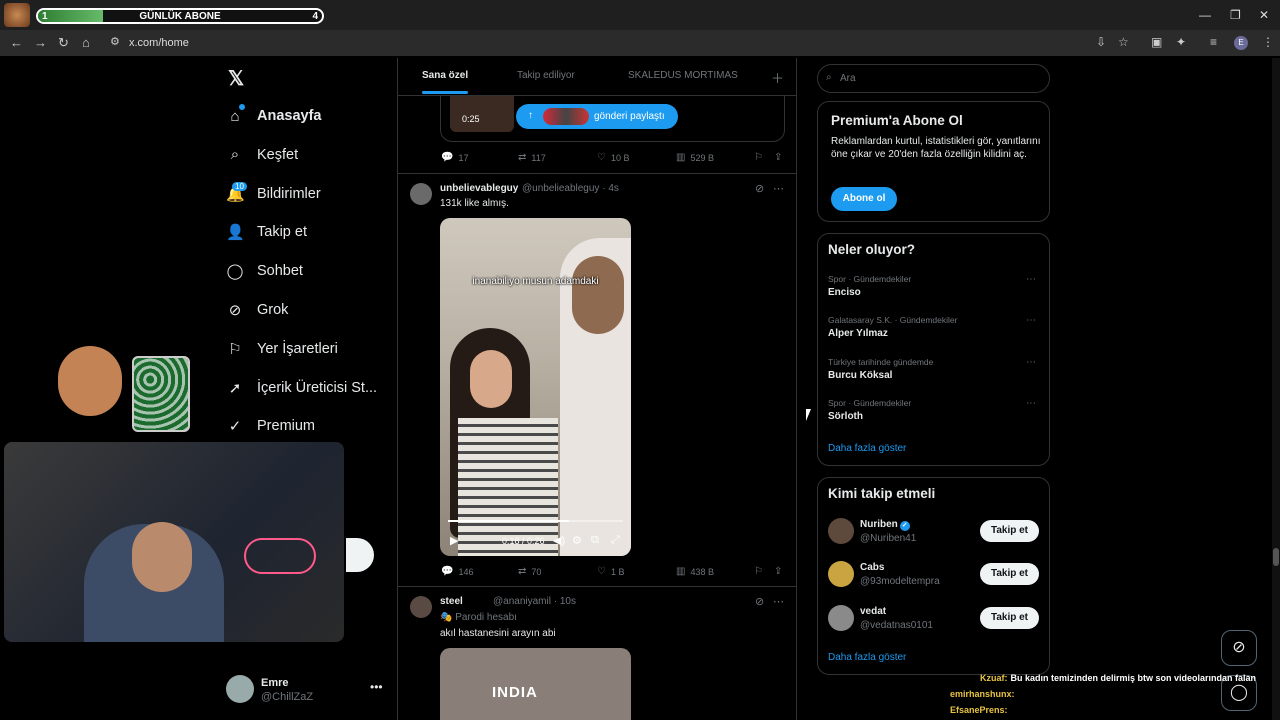 The image size is (1280, 720). What do you see at coordinates (577, 540) in the screenshot?
I see `settings-icon: ⚙` at bounding box center [577, 540].